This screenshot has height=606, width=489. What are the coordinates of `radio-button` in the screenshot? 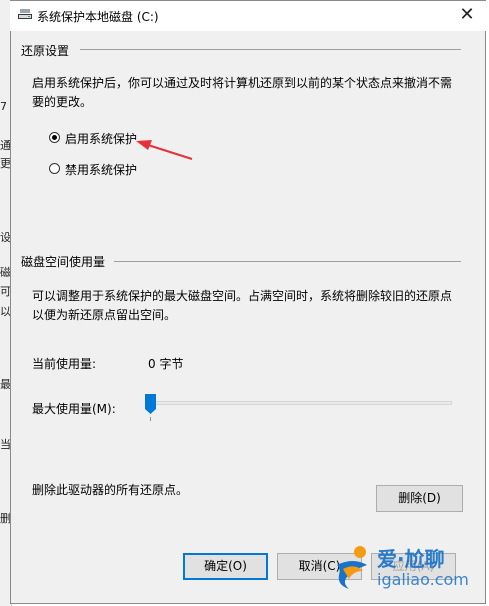 It's located at (54, 168).